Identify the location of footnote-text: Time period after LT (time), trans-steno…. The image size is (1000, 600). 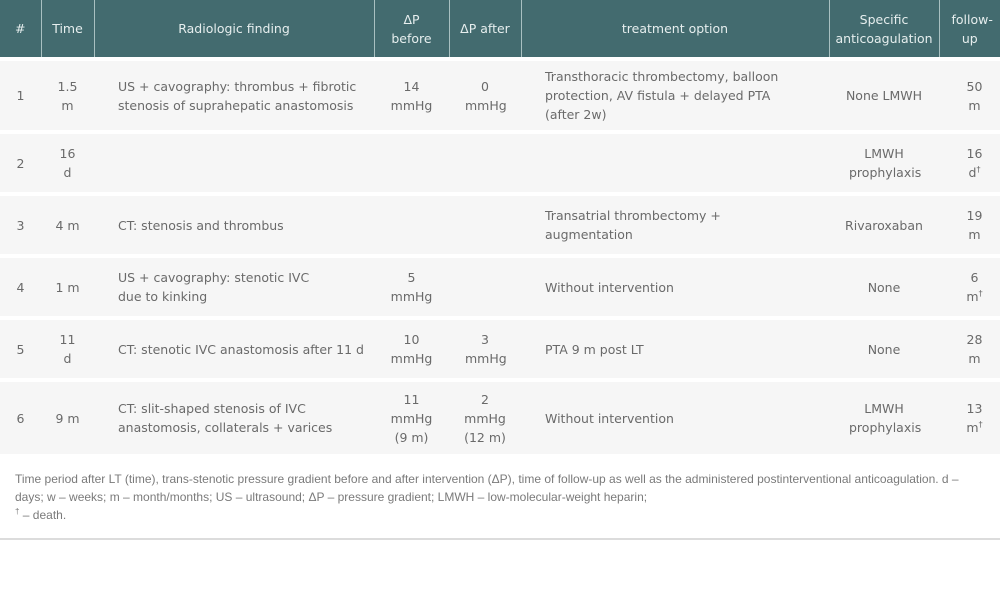
(487, 488).